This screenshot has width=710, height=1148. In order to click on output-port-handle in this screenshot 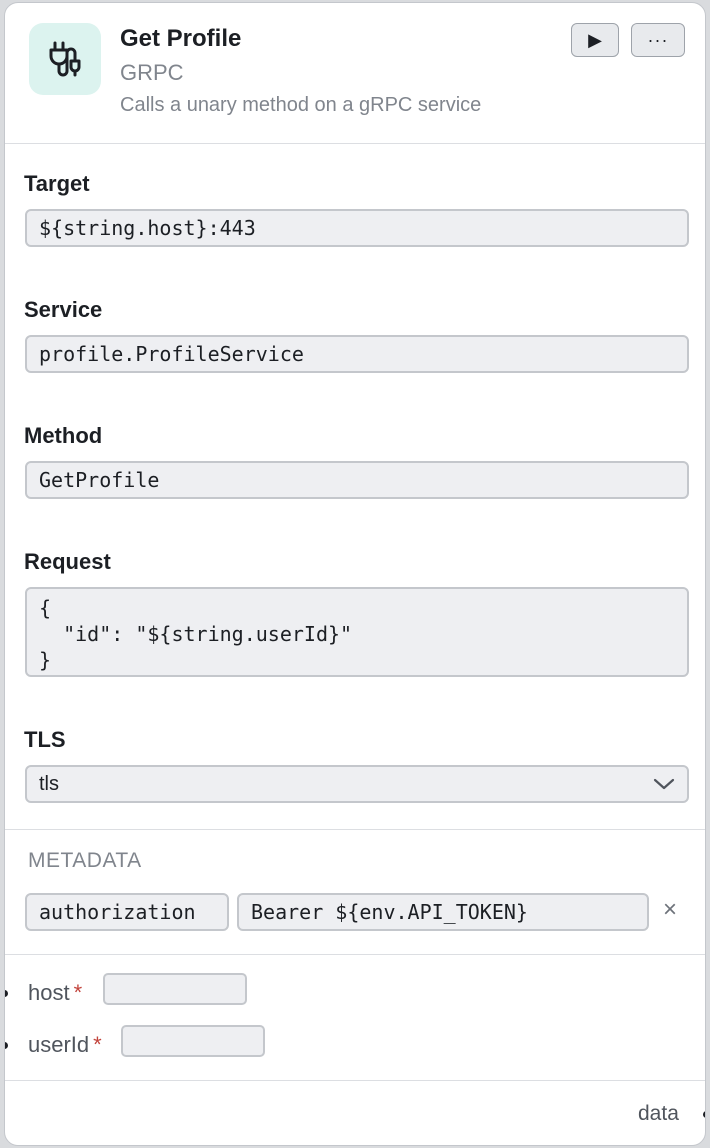, I will do `click(704, 1114)`.